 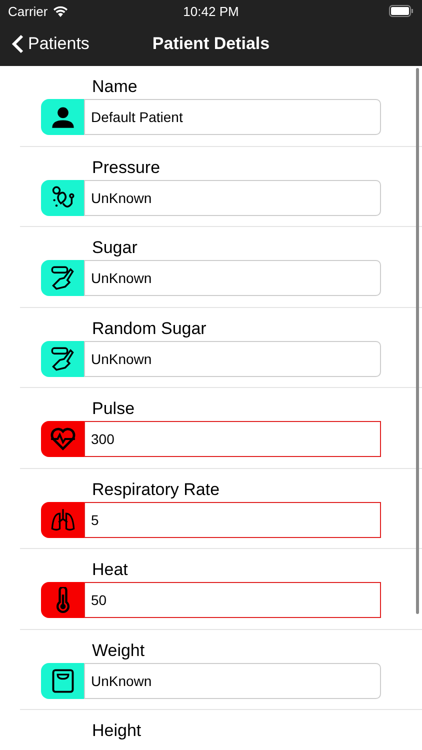 What do you see at coordinates (232, 117) in the screenshot?
I see `input-field: Default Patient` at bounding box center [232, 117].